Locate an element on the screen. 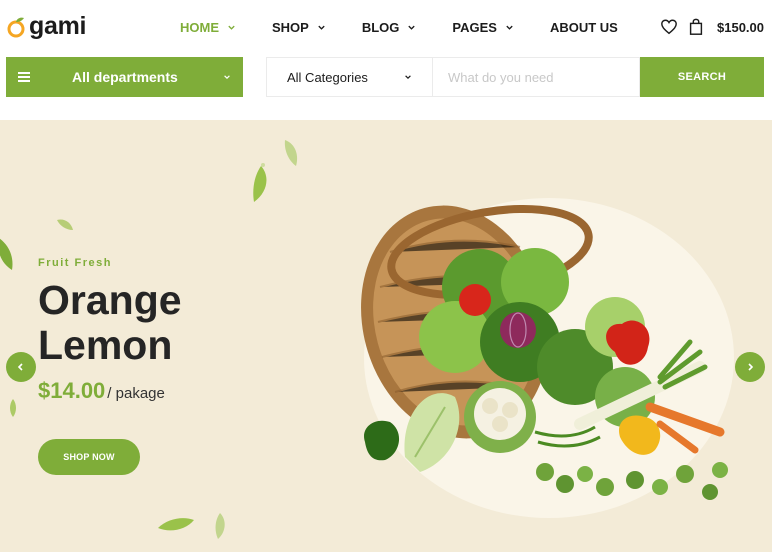 Image resolution: width=772 pixels, height=552 pixels. nav-about-us: ABOUT US is located at coordinates (584, 27).